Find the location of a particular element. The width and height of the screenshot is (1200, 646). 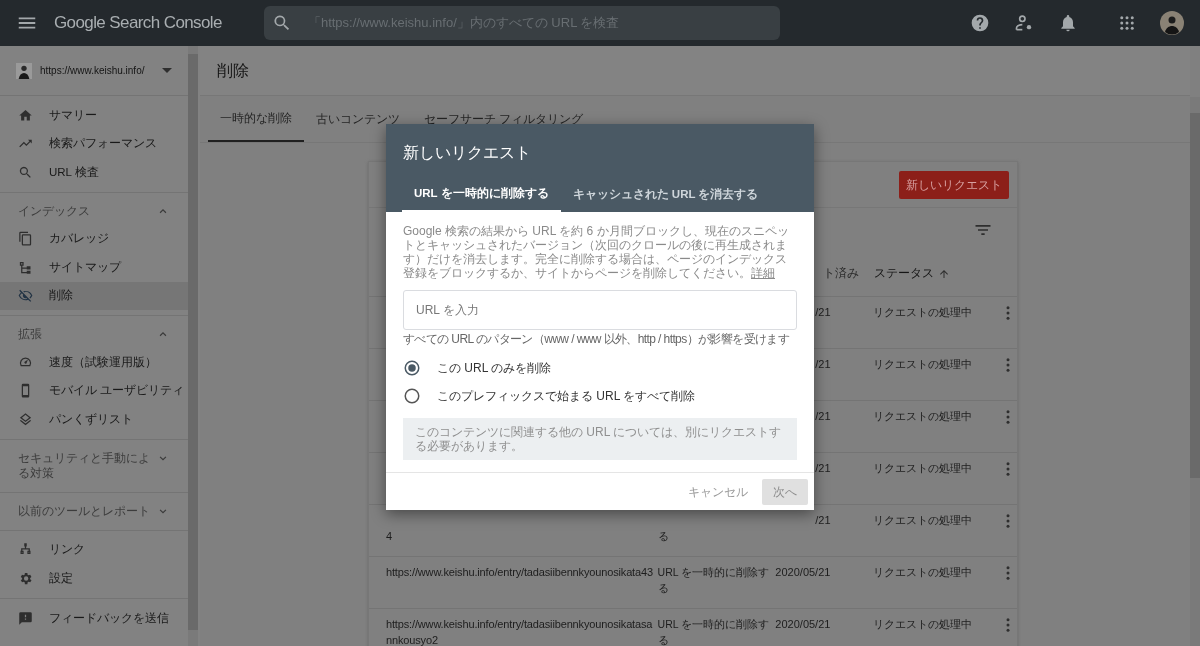

table-cell: https://www.keishu.info/entry/tadasiibennkyounosikata43 is located at coordinates (519, 572).